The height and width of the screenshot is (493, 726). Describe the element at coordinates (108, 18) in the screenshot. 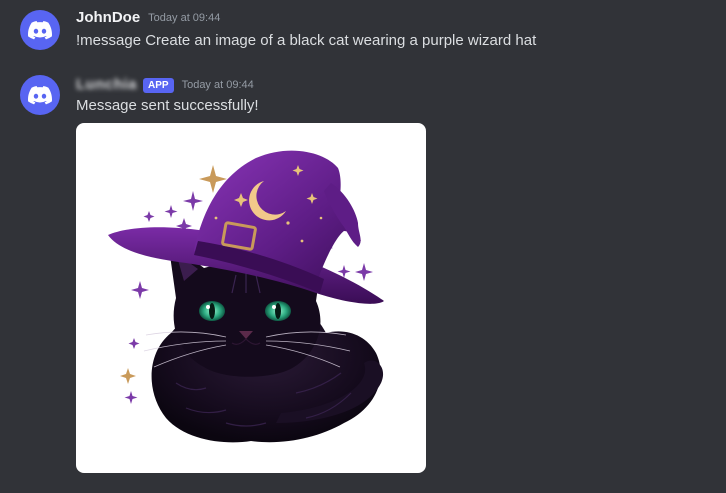

I see `username: JohnDoe` at that location.